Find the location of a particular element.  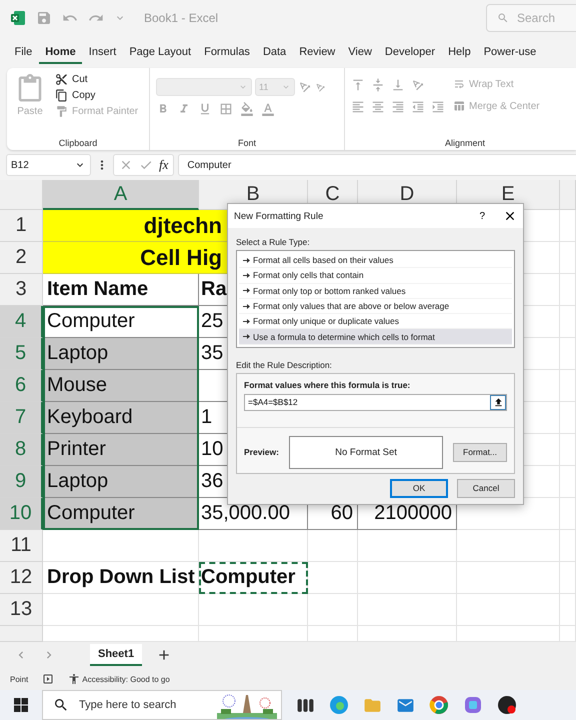

formula-label: Format values where this formula is true: is located at coordinates (328, 385).